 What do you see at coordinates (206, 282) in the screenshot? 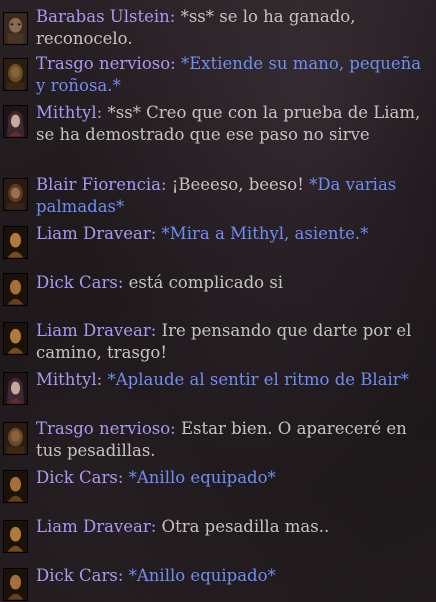
I see `message-text: está complicado si` at bounding box center [206, 282].